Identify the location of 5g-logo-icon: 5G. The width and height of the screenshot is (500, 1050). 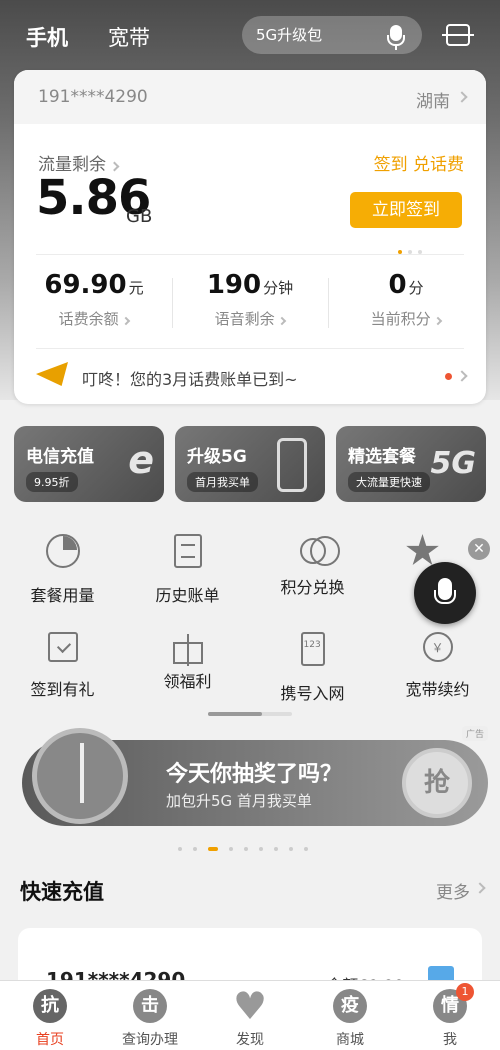
(453, 463).